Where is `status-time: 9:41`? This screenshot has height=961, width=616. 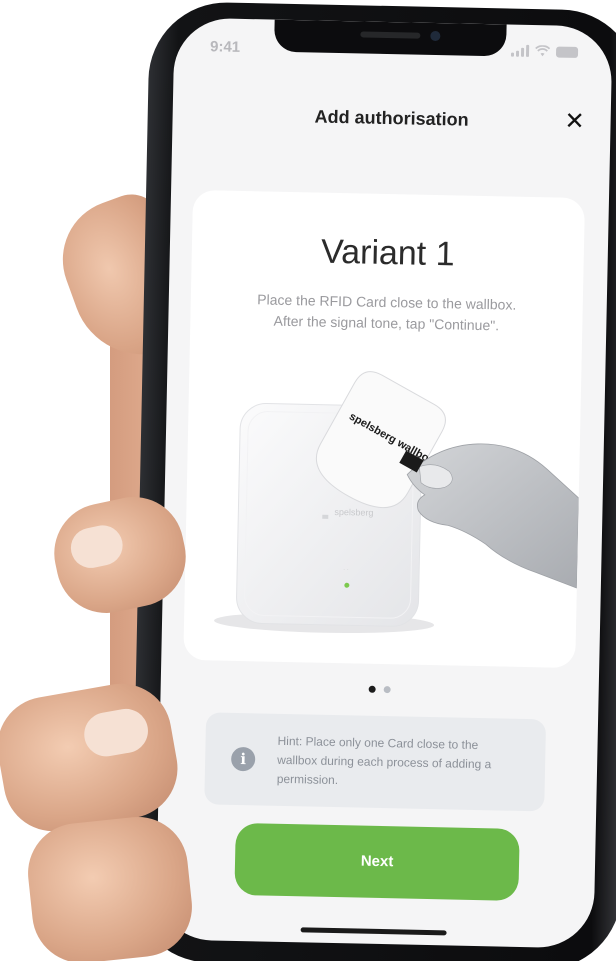 status-time: 9:41 is located at coordinates (225, 47).